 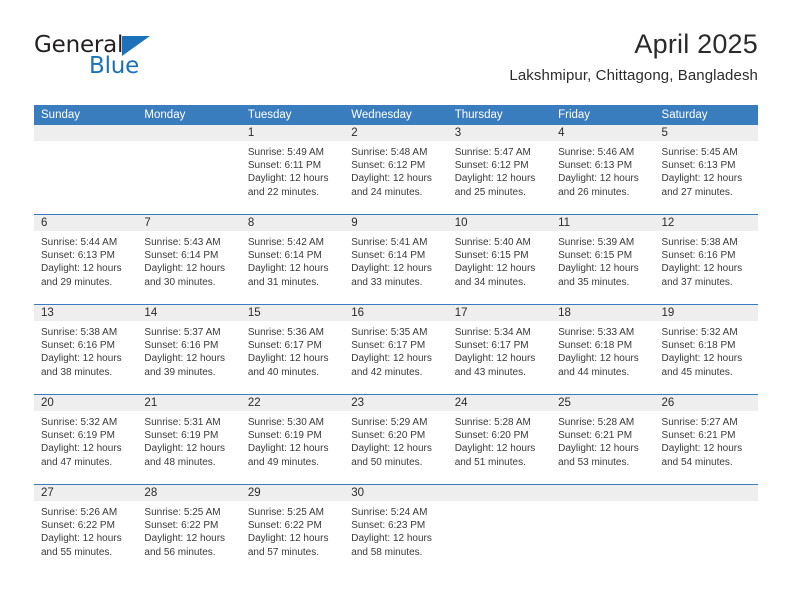 What do you see at coordinates (698, 436) in the screenshot?
I see `sunset-time: Sunset: 6:21 PM` at bounding box center [698, 436].